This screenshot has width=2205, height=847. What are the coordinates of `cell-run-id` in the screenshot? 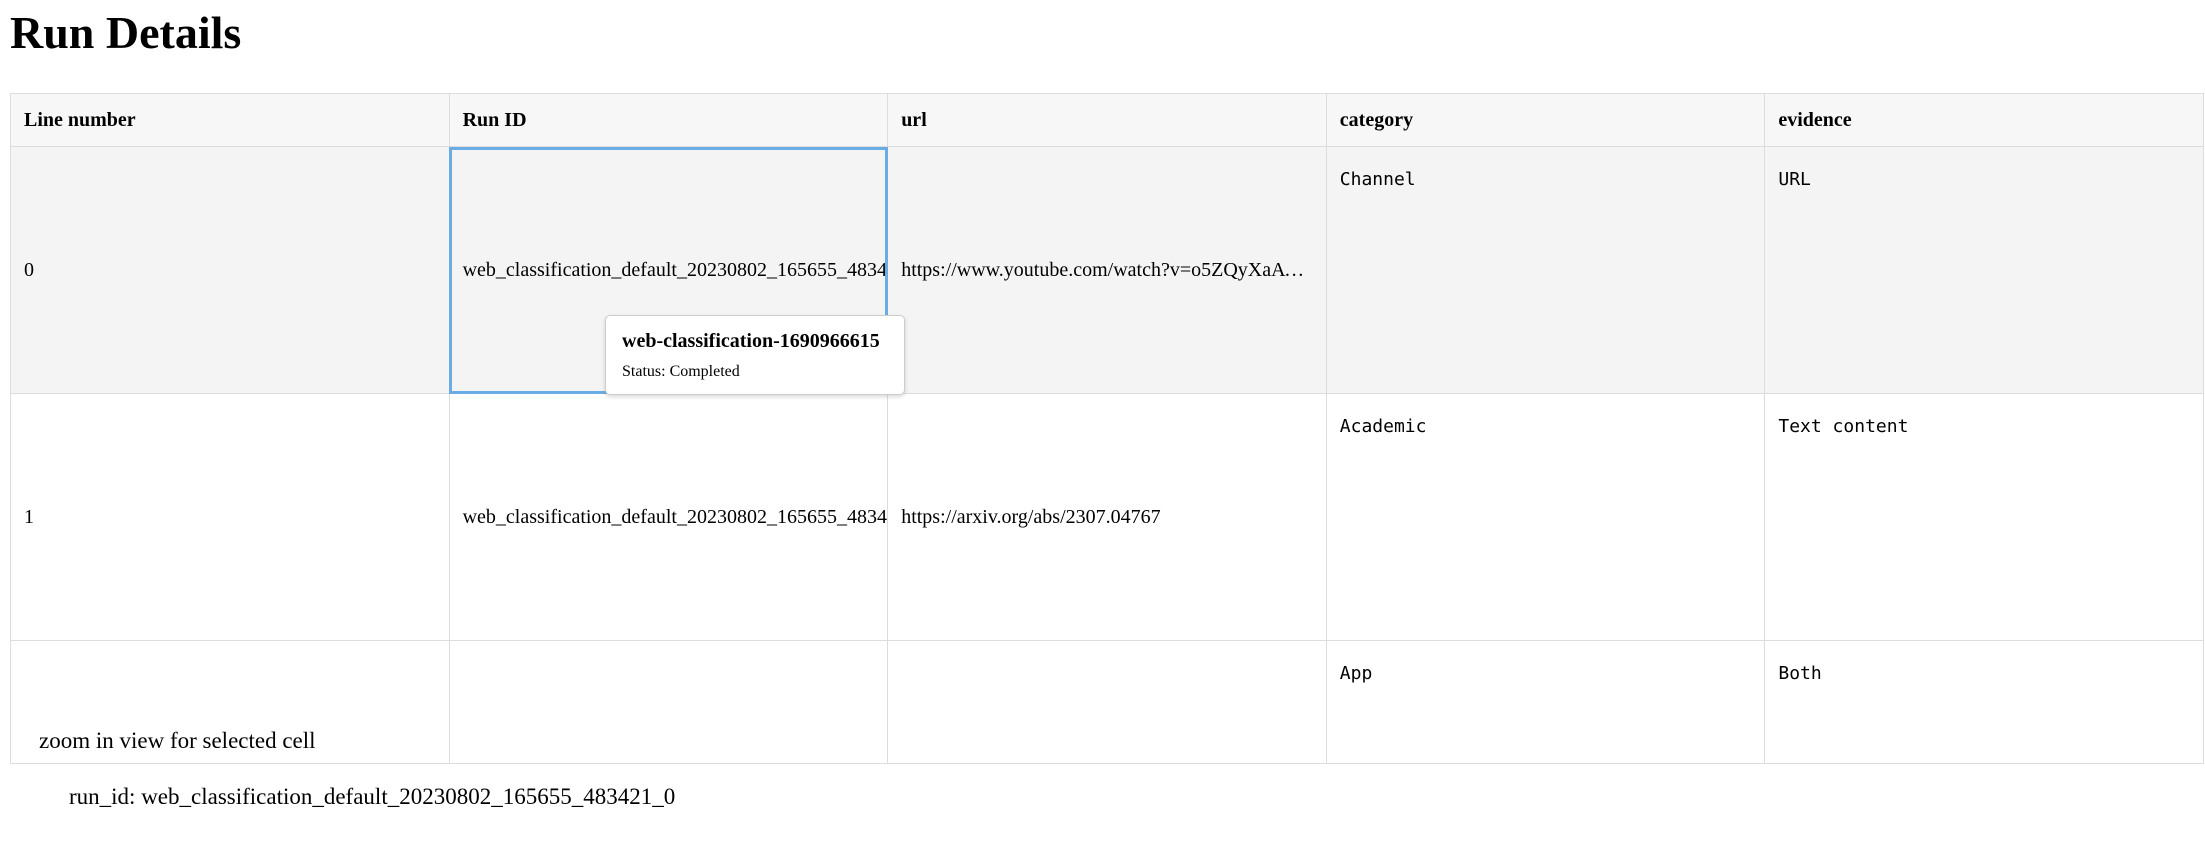 It's located at (668, 702).